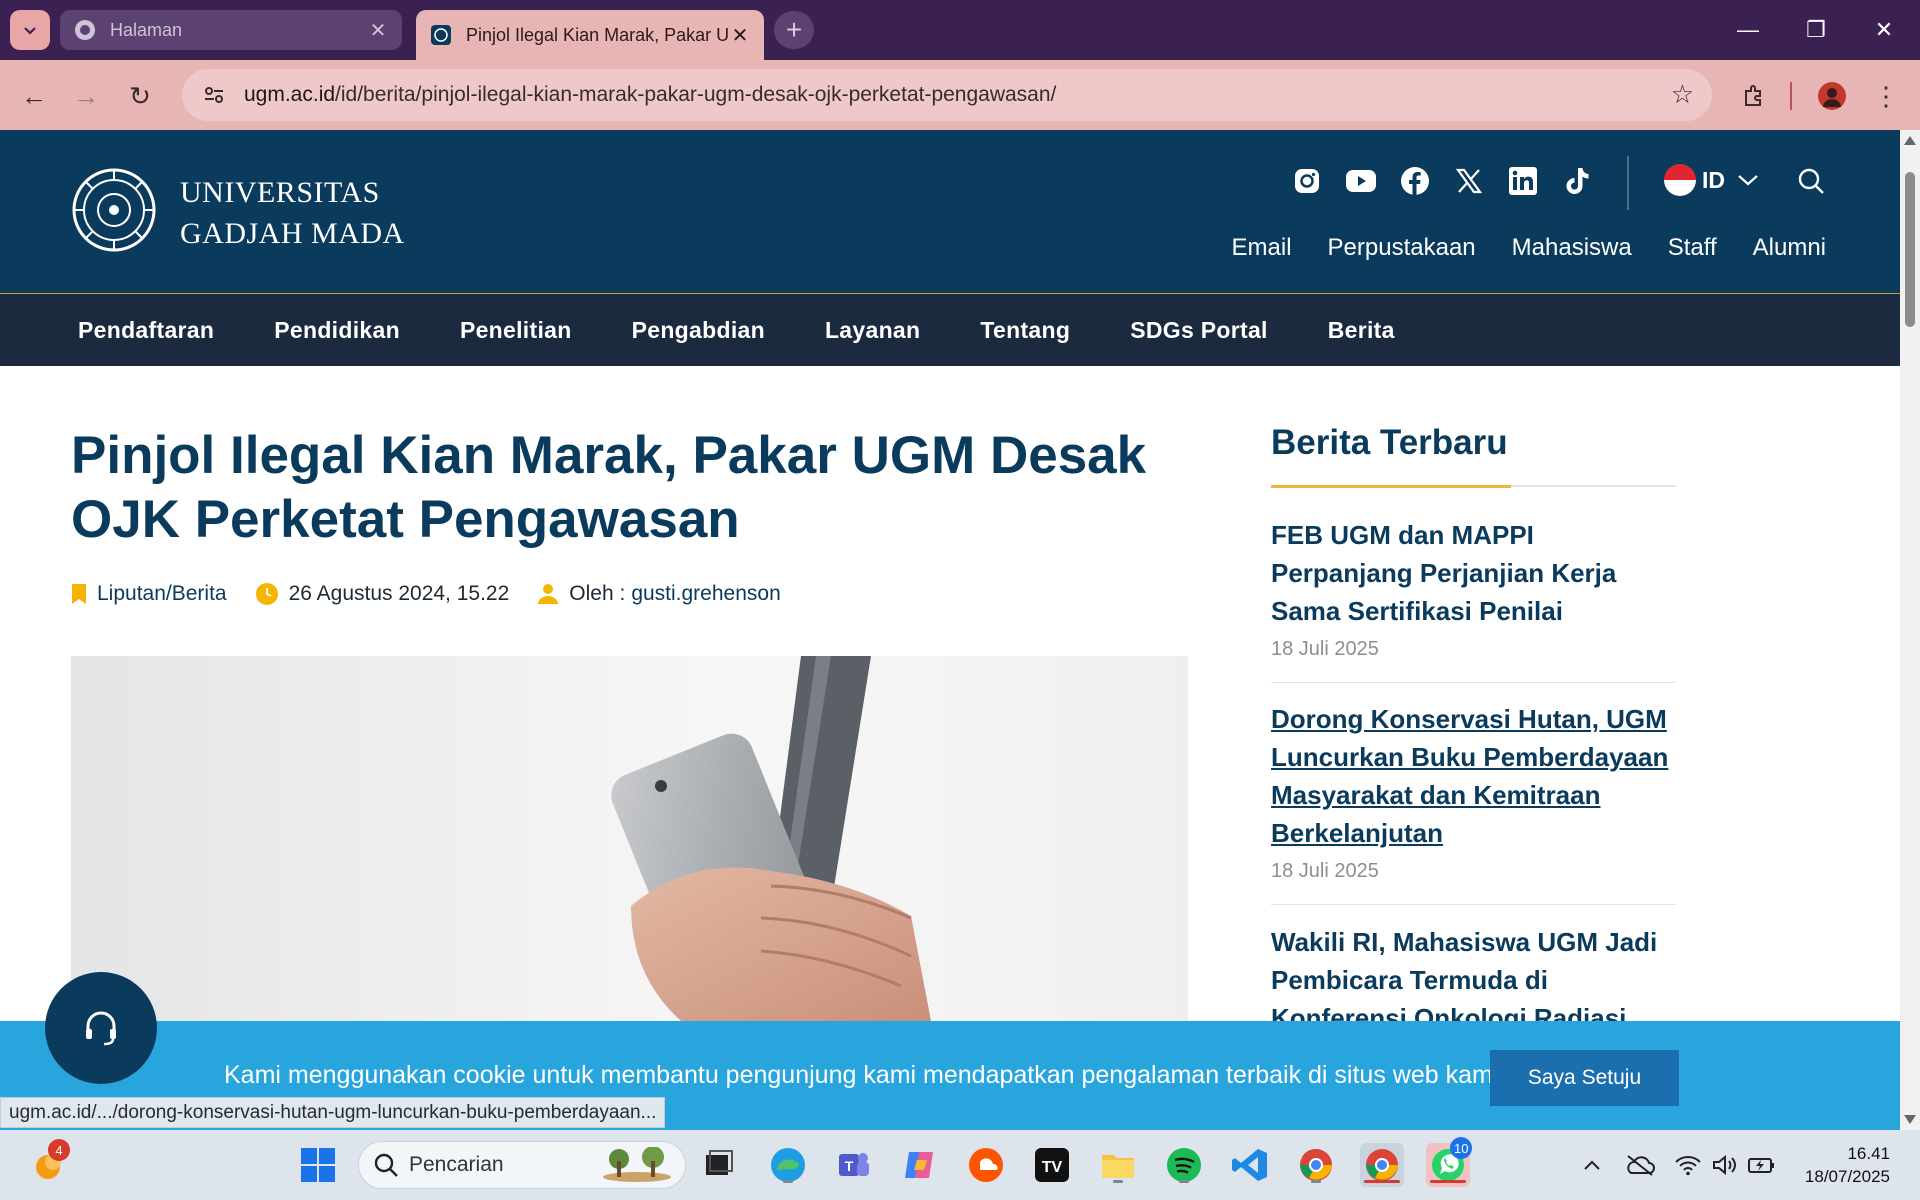 The height and width of the screenshot is (1200, 1920). I want to click on nav-sdgs-portal: SDGs Portal, so click(1199, 330).